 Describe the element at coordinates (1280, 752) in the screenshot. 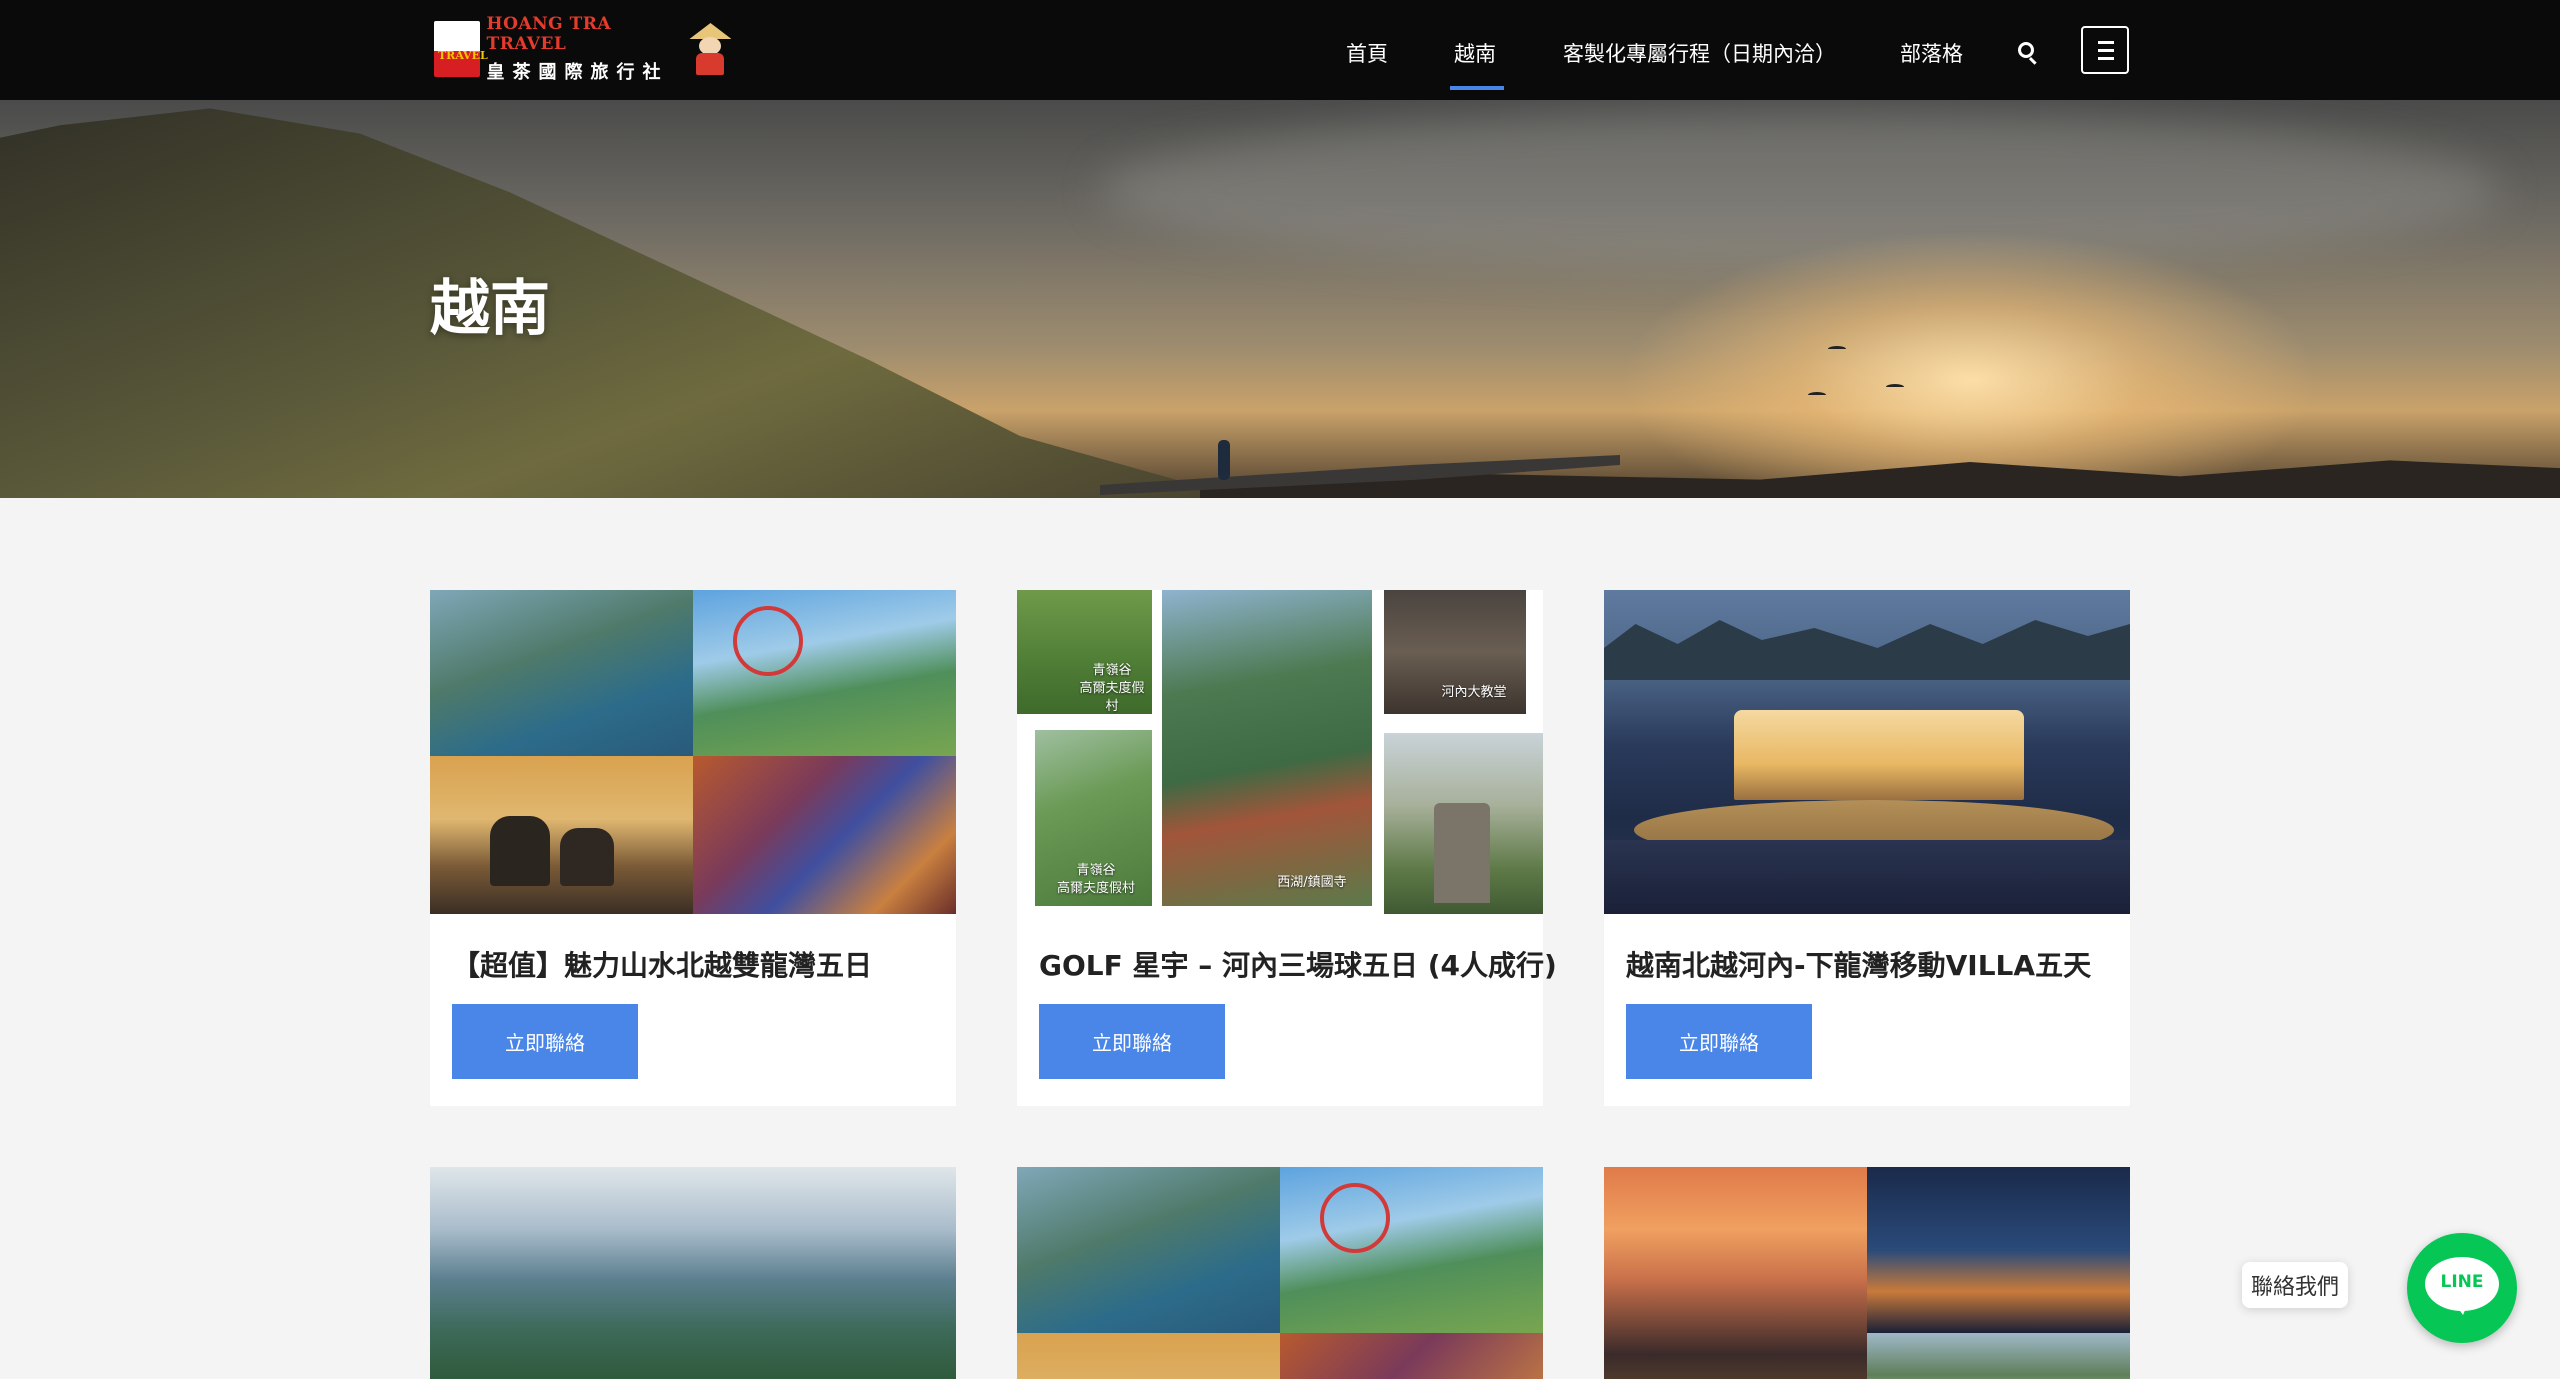

I see `tour-card-image: 青嶺谷 高爾夫度假村 西湖/鎮國寺 河內大教堂 青嶺谷 高爾夫度假村` at that location.